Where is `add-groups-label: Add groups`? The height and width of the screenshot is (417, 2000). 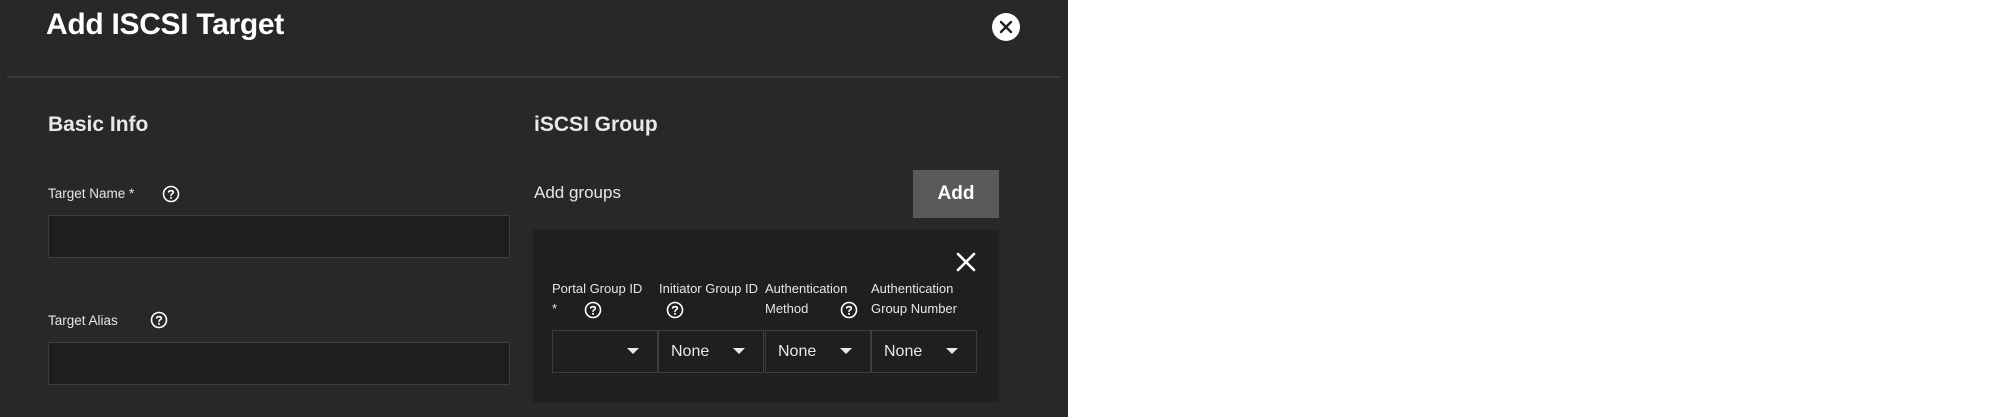
add-groups-label: Add groups is located at coordinates (577, 192).